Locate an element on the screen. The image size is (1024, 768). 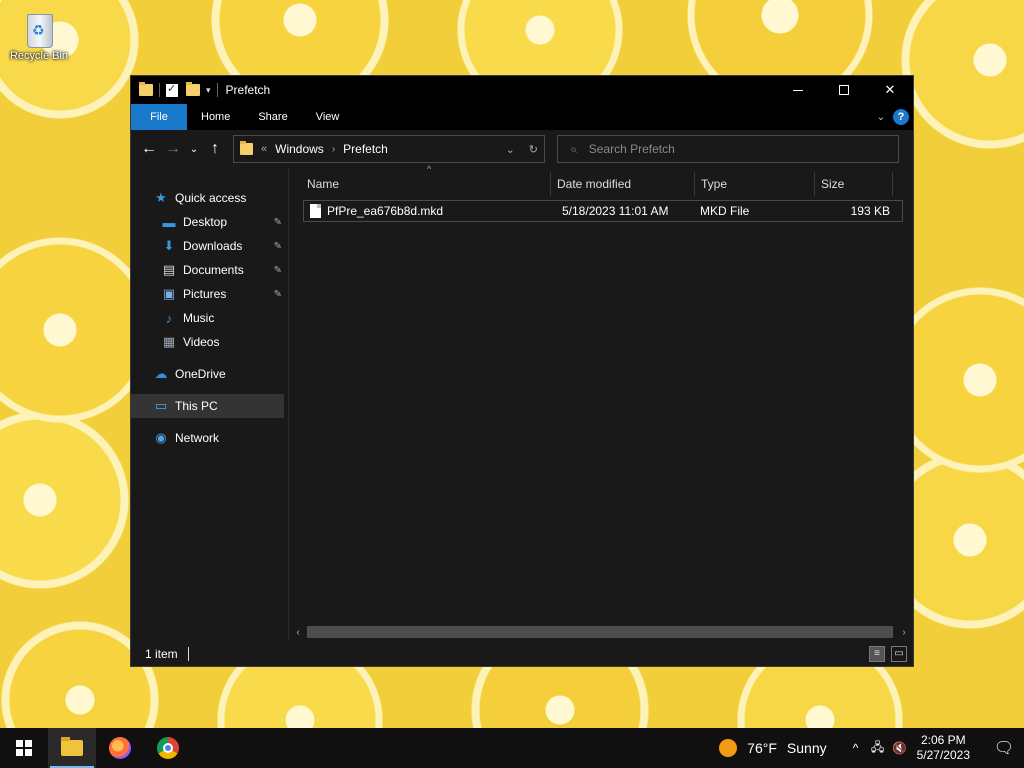
video-icon: ▦ is located at coordinates (169, 341).